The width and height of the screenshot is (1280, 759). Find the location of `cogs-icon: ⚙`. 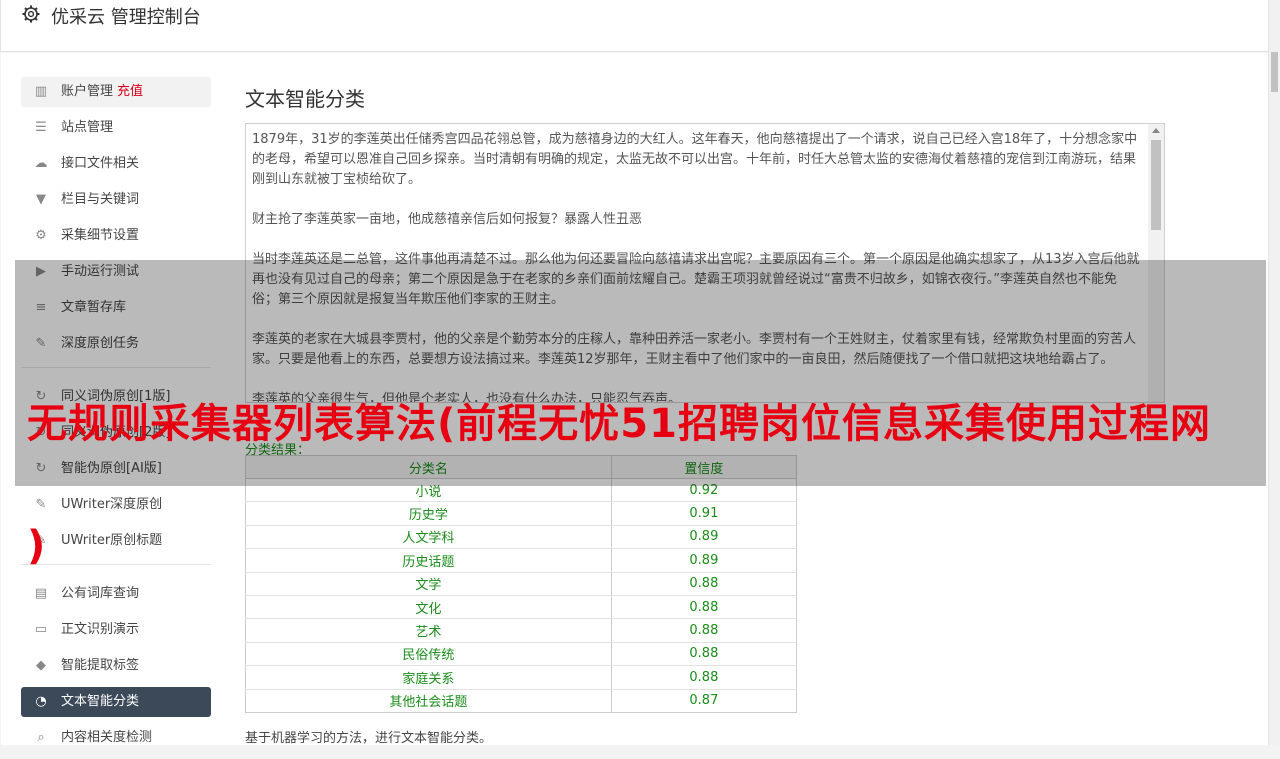

cogs-icon: ⚙ is located at coordinates (41, 235).